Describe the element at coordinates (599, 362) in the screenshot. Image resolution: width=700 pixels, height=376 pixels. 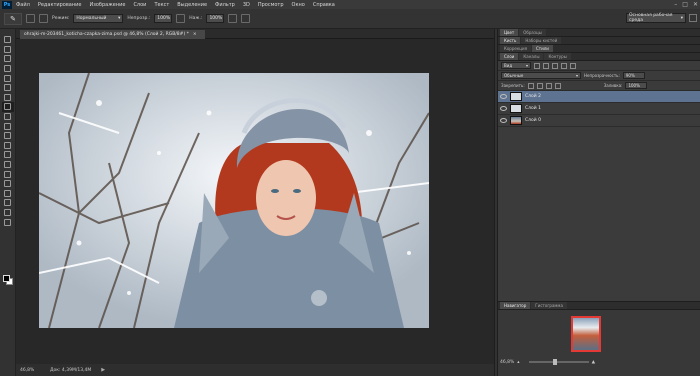
I see `navigator-zoom-row: 46,8% ▴ ▲` at that location.